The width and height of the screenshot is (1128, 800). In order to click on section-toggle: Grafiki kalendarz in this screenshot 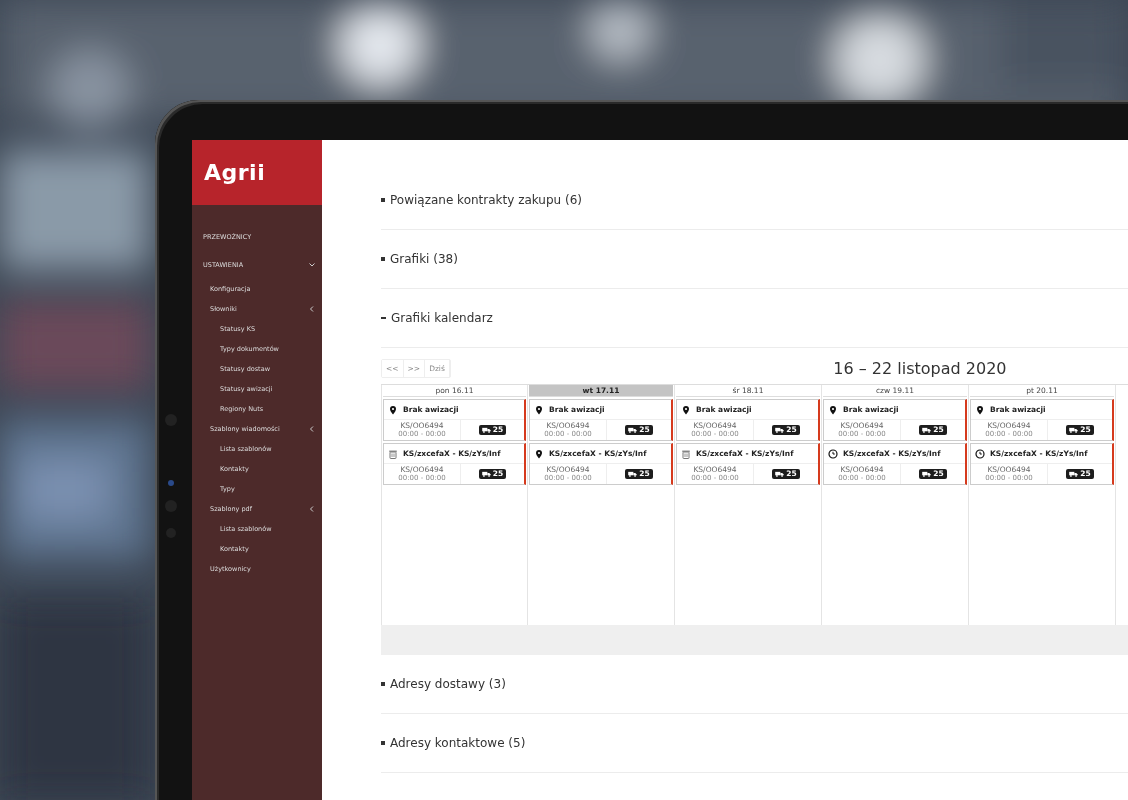, I will do `click(437, 318)`.